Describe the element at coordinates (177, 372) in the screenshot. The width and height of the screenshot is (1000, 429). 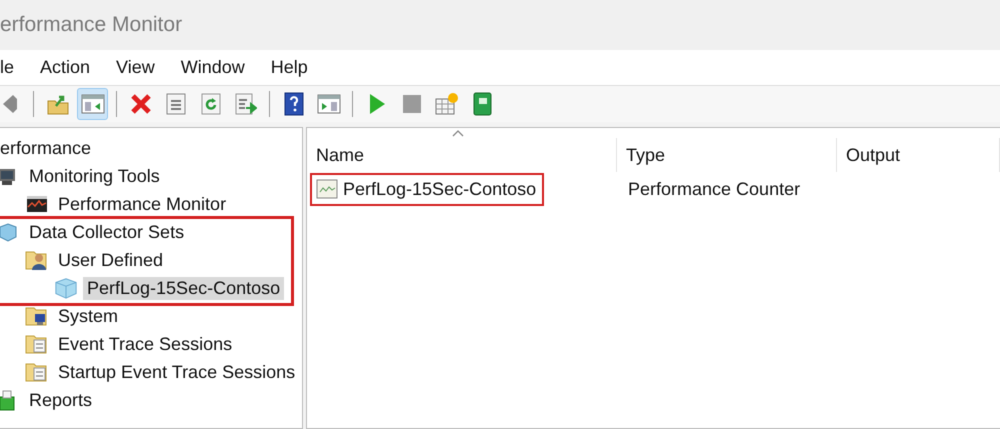
I see `tree-item: Startup Event Trace Sessions` at that location.